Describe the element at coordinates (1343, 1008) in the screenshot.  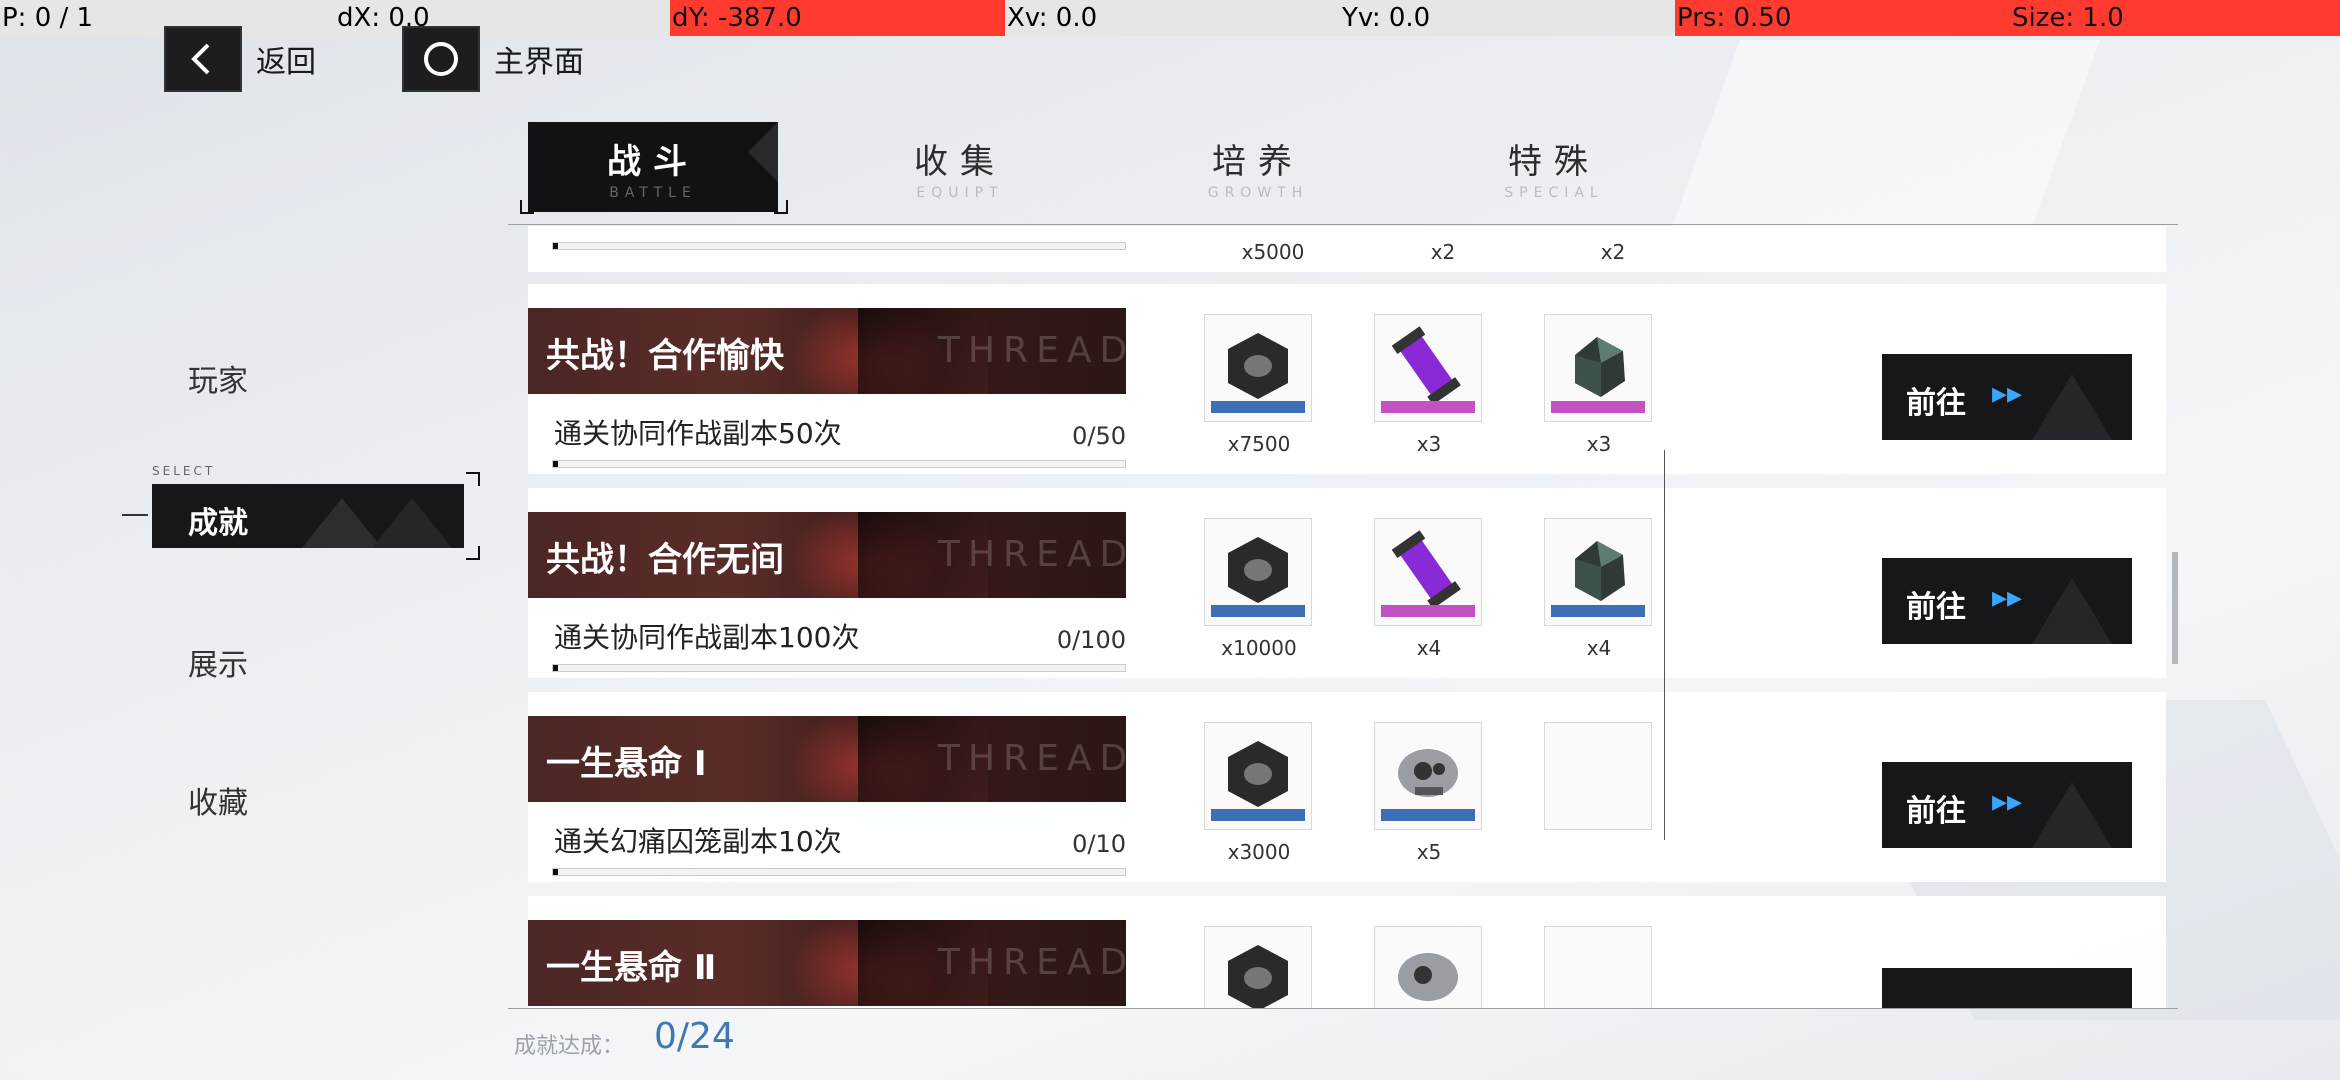
I see `panel-bottom-border` at that location.